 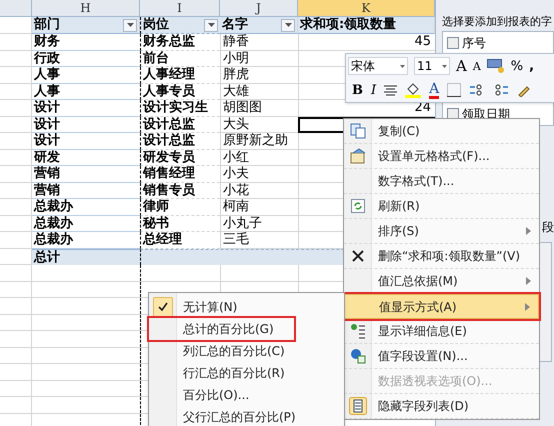 What do you see at coordinates (246, 351) in the screenshot?
I see `menu-item: 列汇总的百分比(C)` at bounding box center [246, 351].